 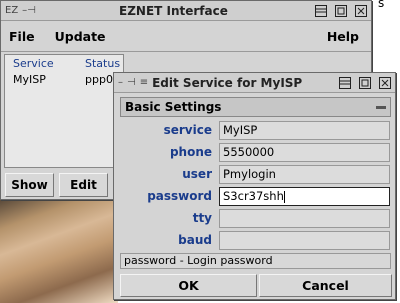 I want to click on tty-field, so click(x=304, y=218).